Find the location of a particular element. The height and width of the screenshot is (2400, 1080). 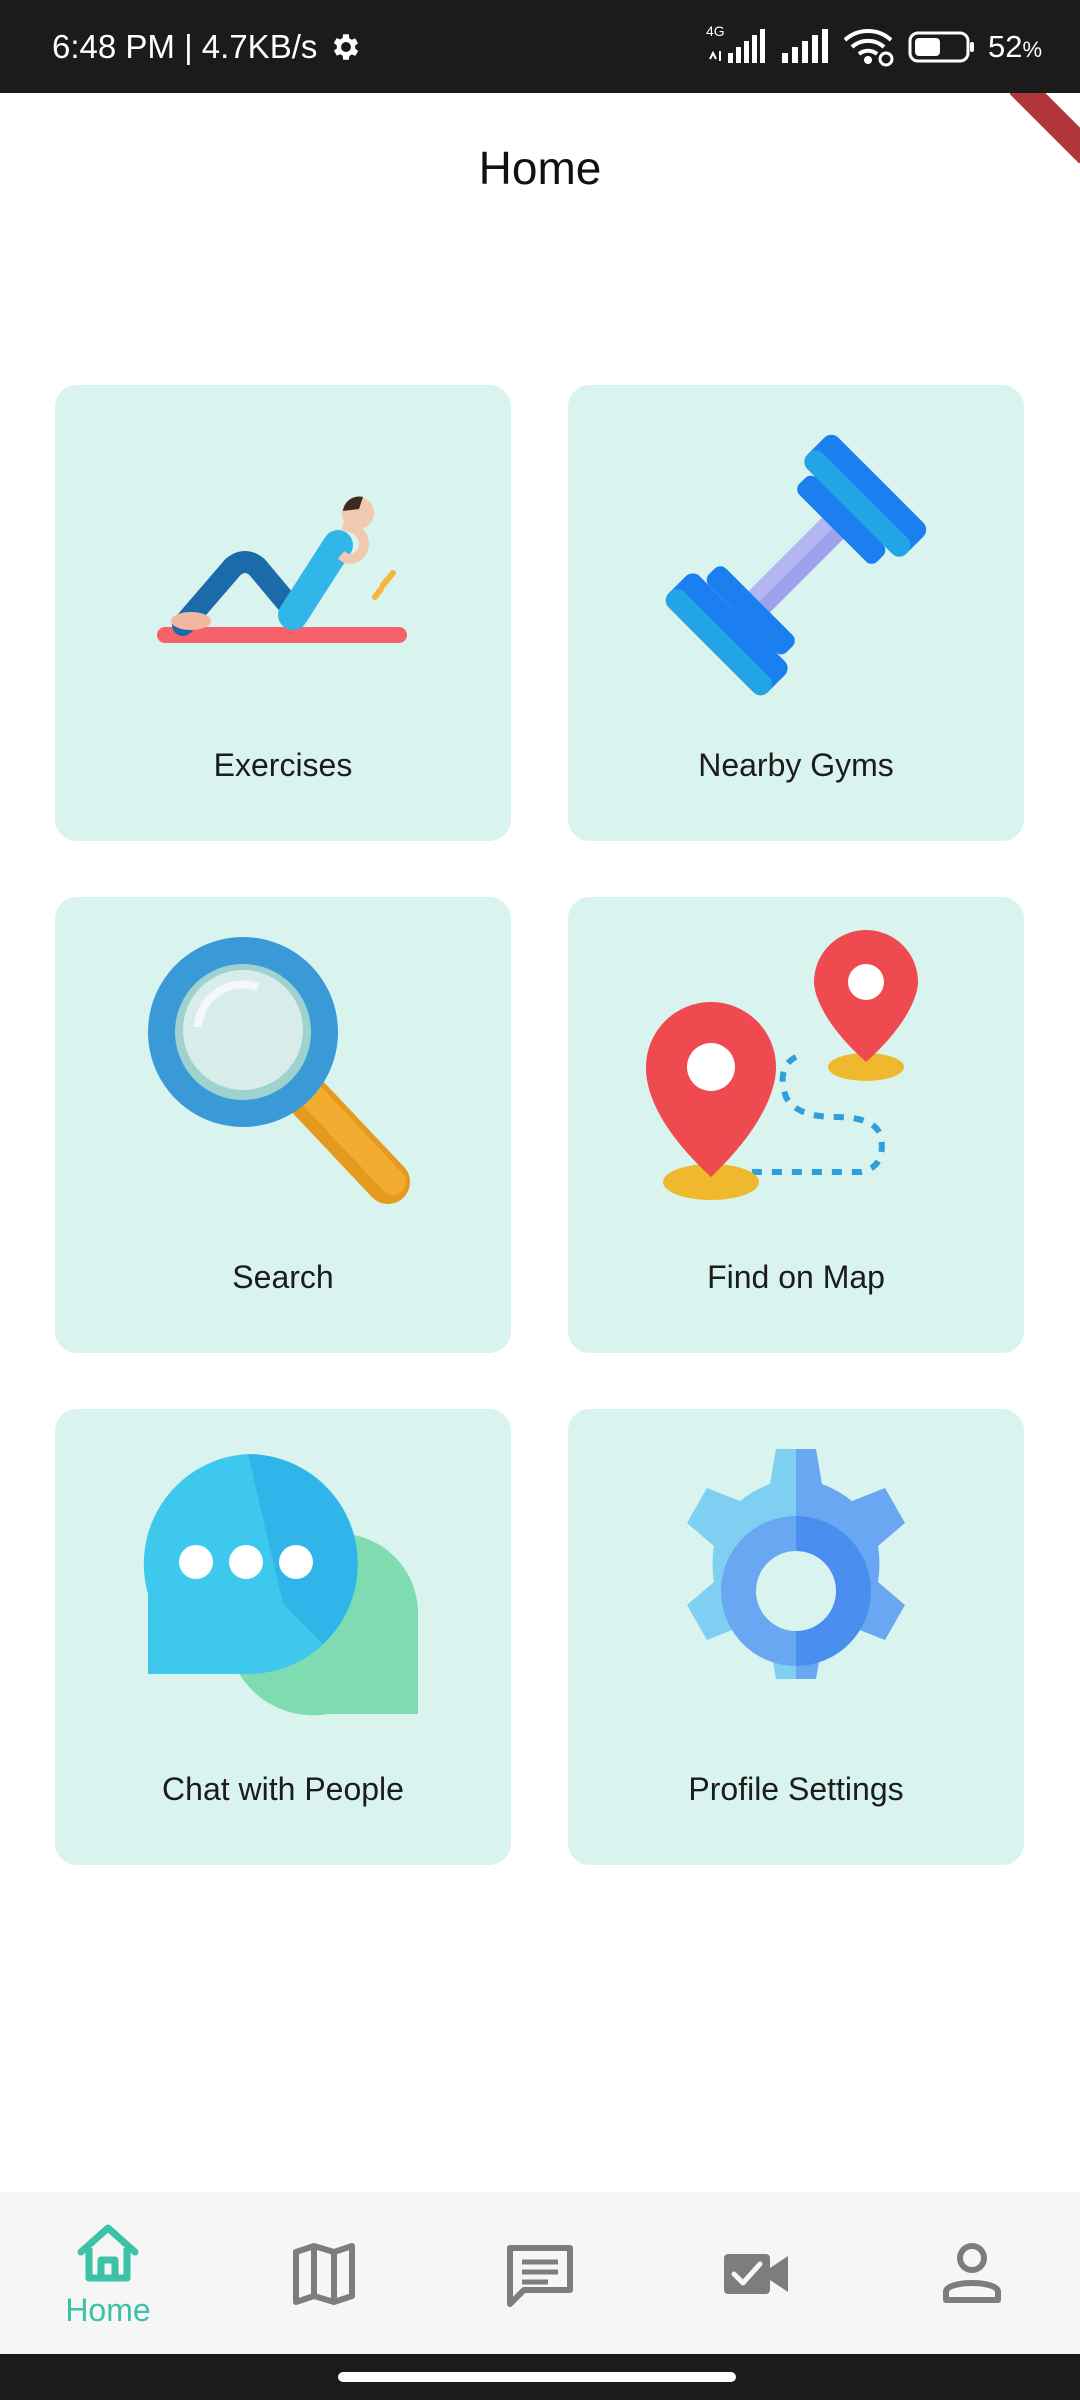

page-title: Home is located at coordinates (540, 168).